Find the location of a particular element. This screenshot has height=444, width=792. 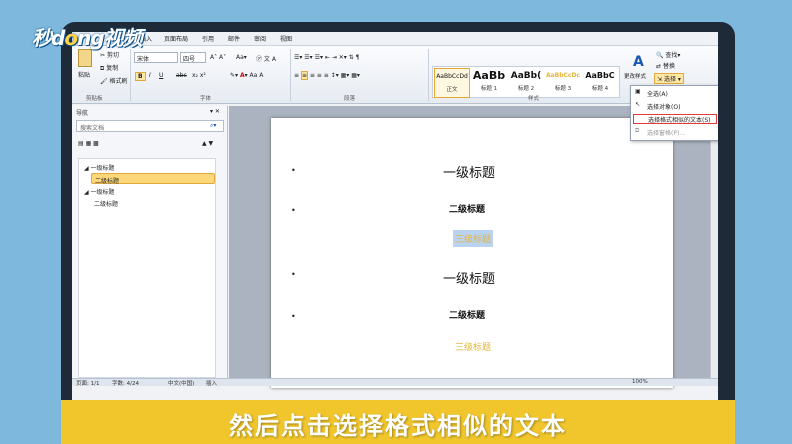

subtitle-bar: 然后点击选择格式相似的文本 is located at coordinates (398, 422).